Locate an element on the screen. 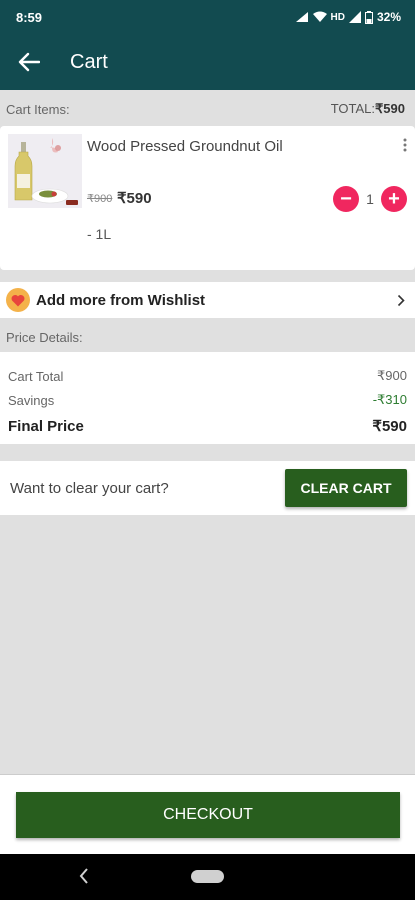 Image resolution: width=415 pixels, height=900 pixels. price-row-cart-total: Cart Total ₹900 is located at coordinates (207, 376).